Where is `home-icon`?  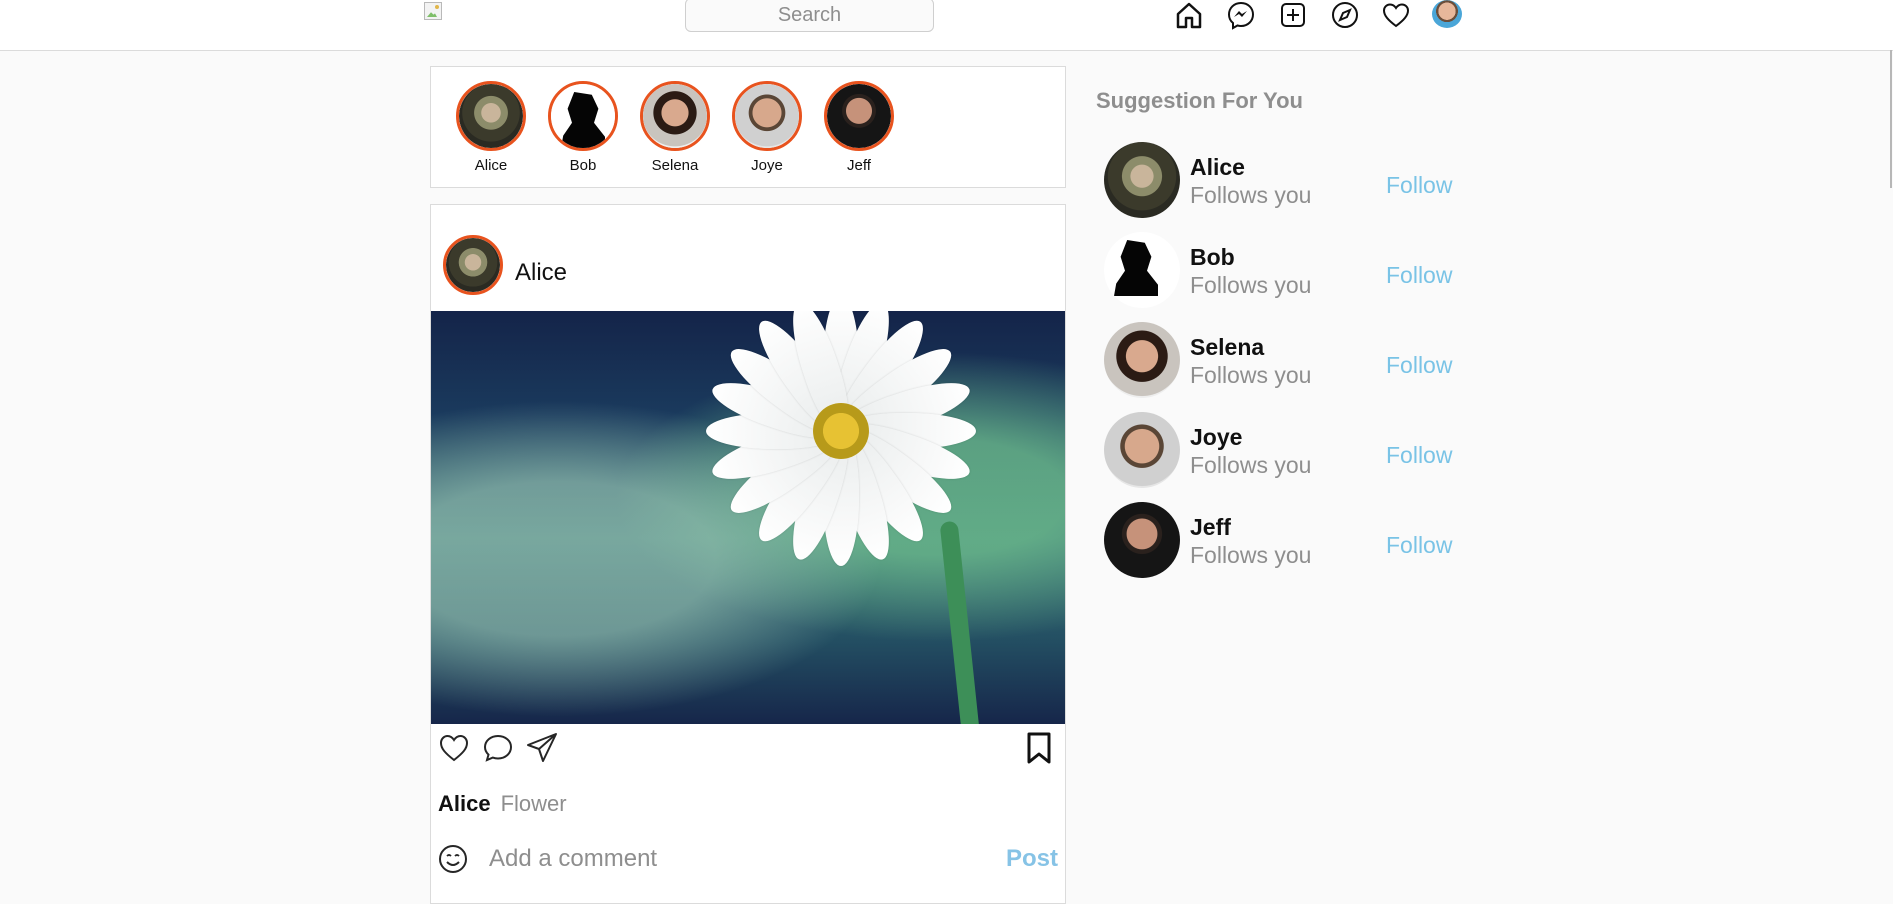 home-icon is located at coordinates (1189, 15).